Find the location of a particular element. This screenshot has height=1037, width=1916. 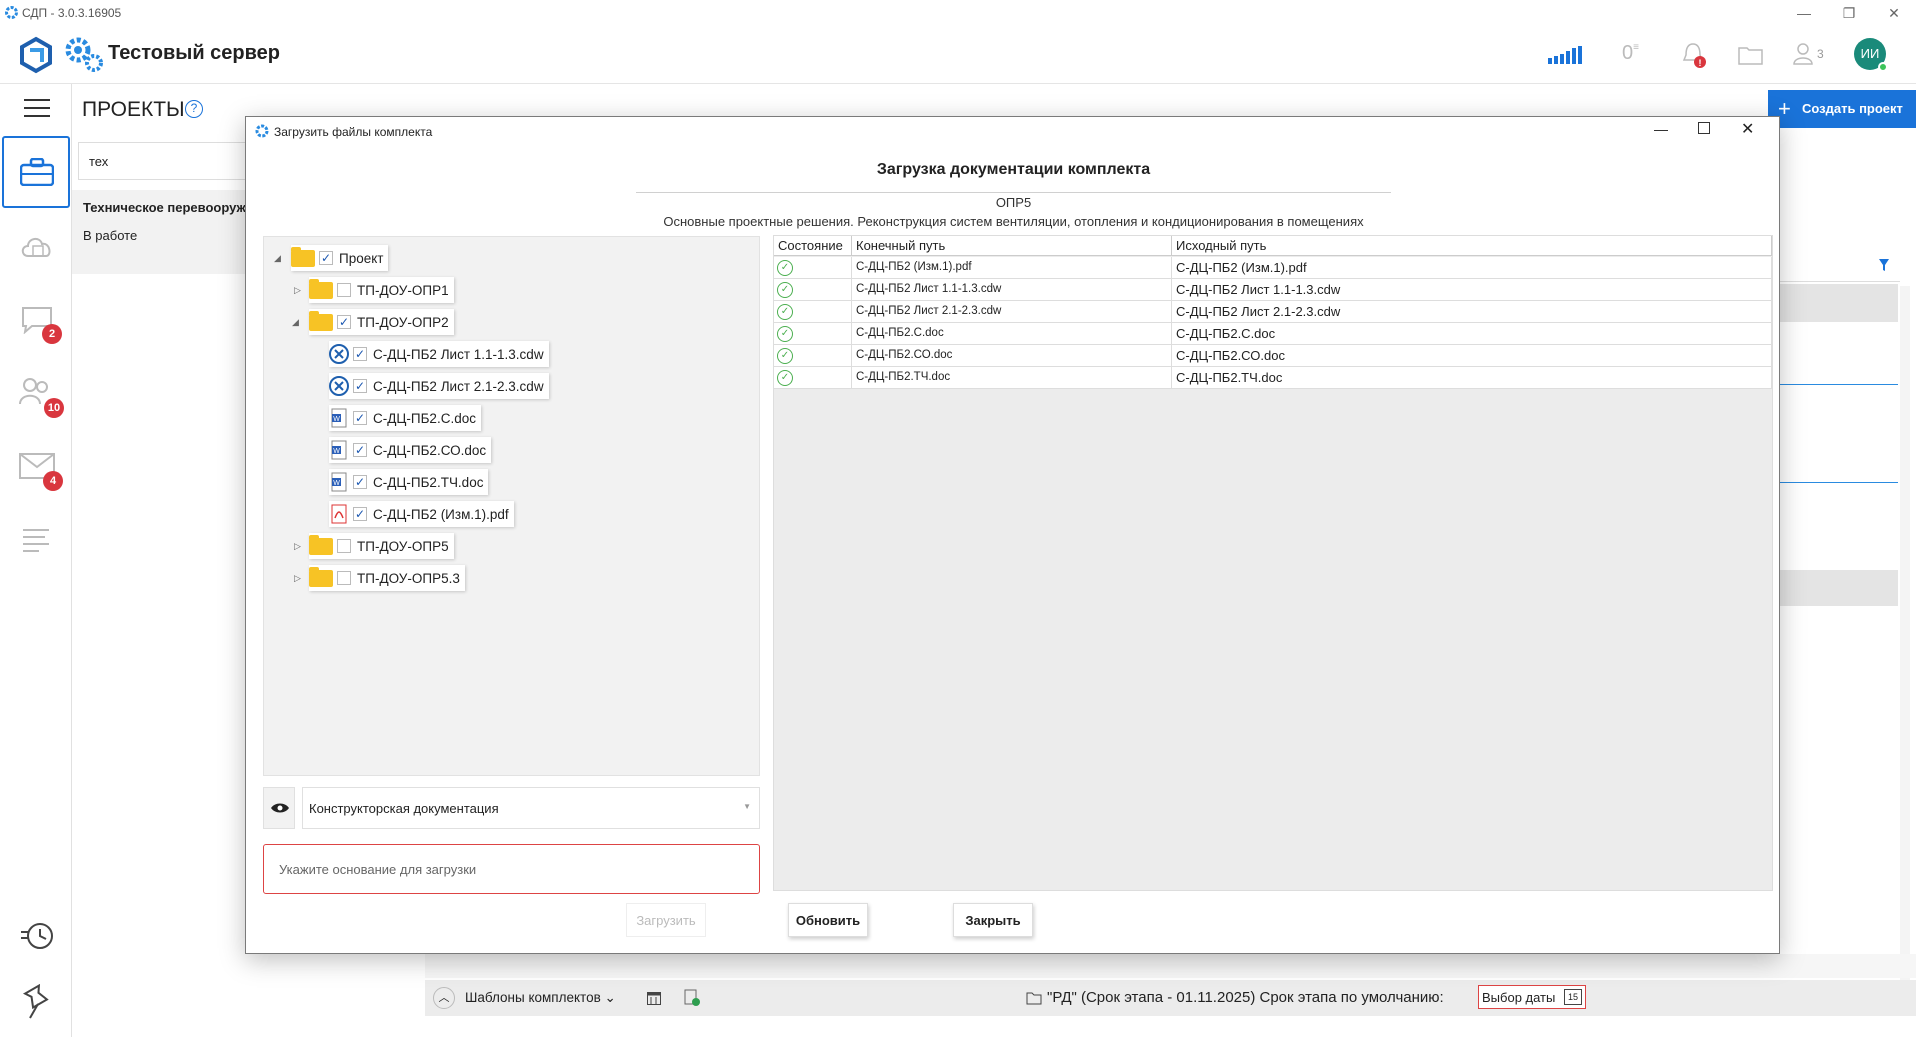

dialog-minimize-button: — is located at coordinates (1661, 129).